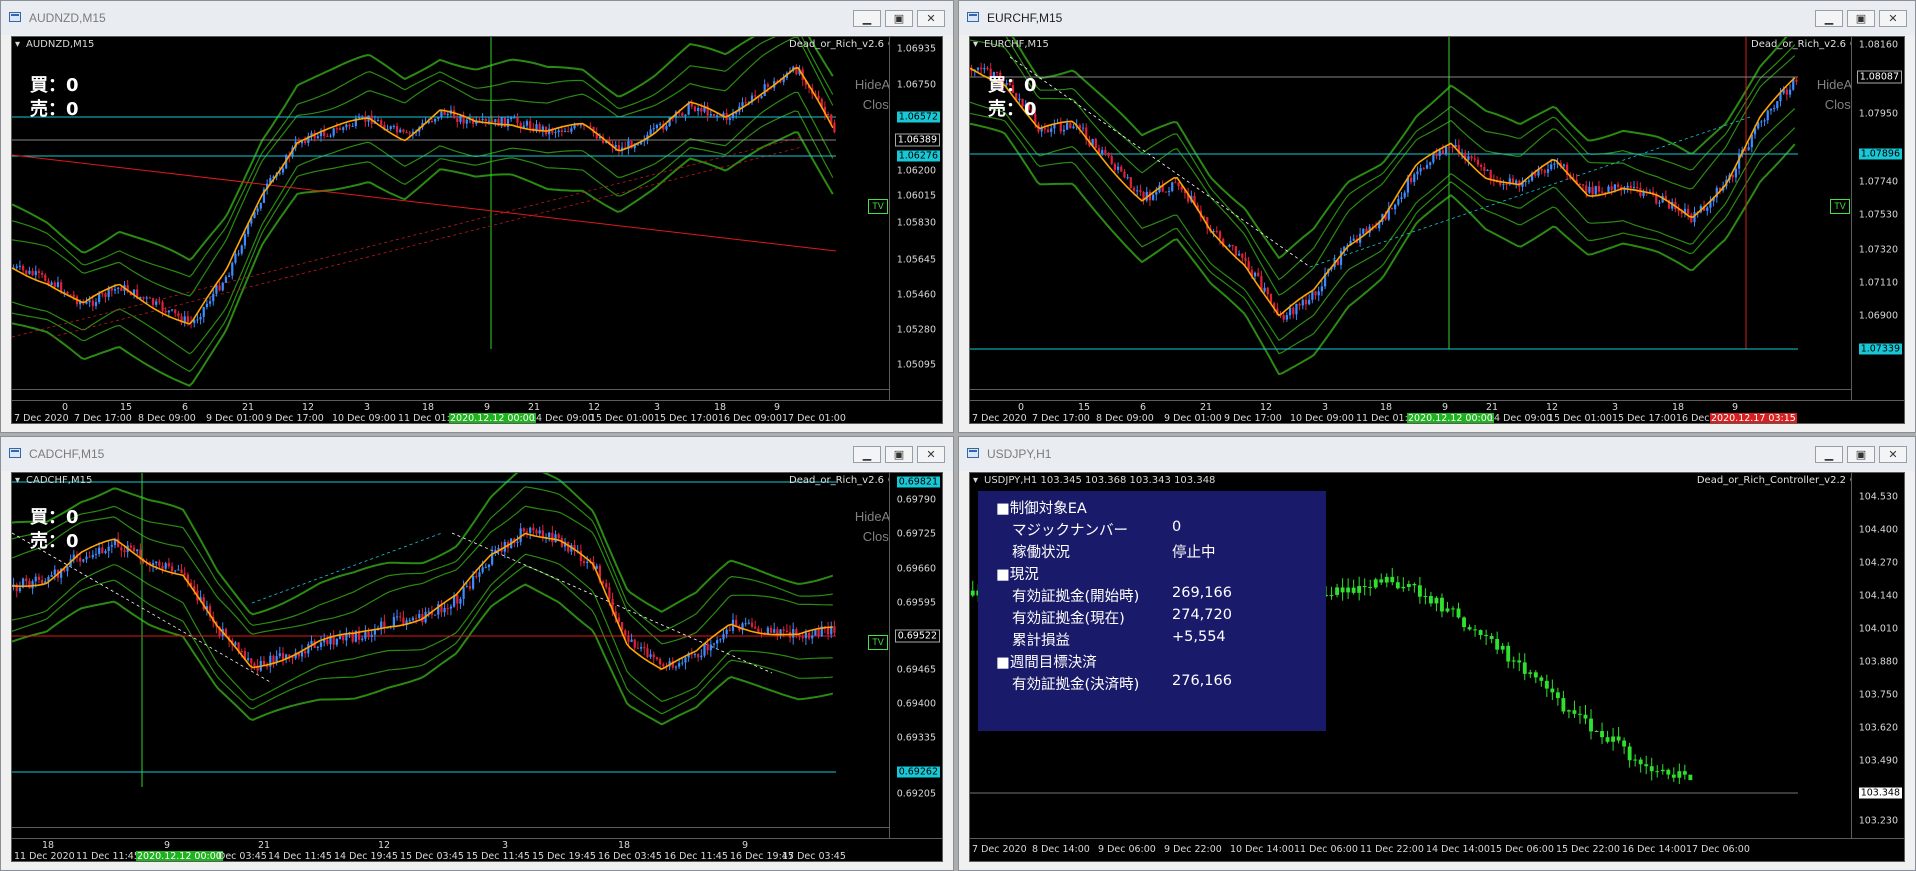 Image resolution: width=1916 pixels, height=871 pixels. I want to click on price-level-label: 1.06572, so click(918, 117).